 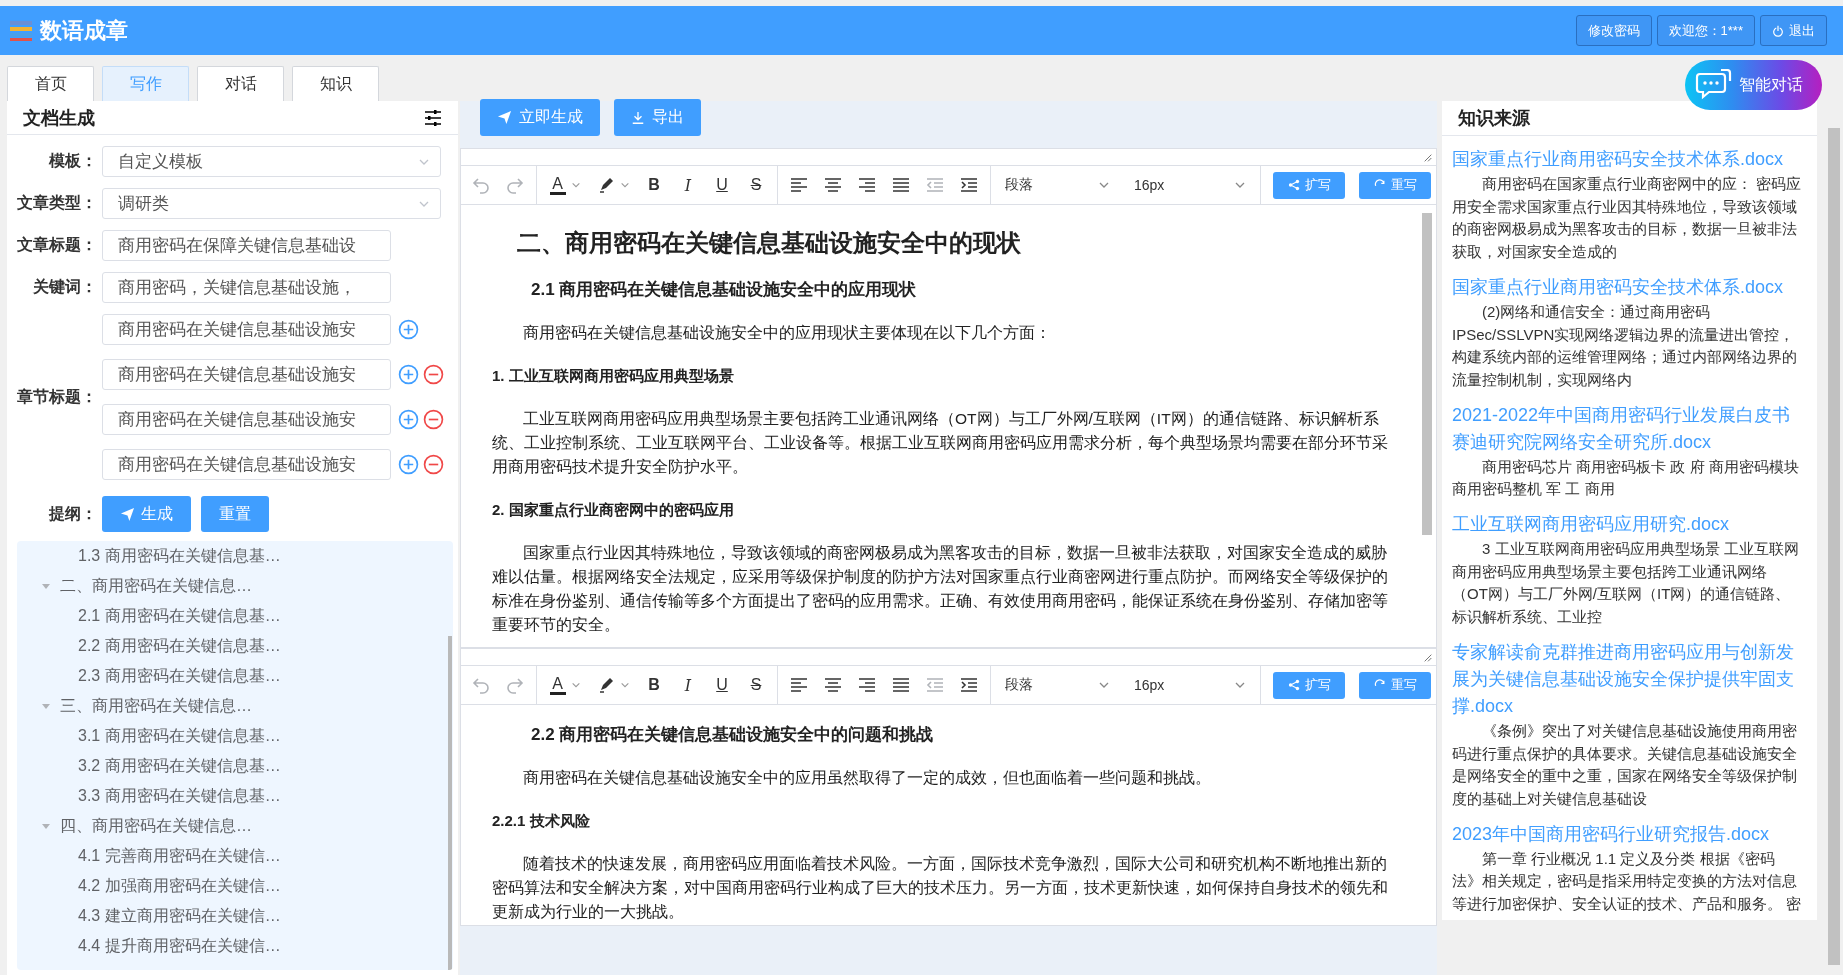 What do you see at coordinates (1627, 218) in the screenshot?
I see `source-snippet: 商用密码在国家重点行业商密网中的应： 密码应用安全需求国家重点行业因其特殊地位，导致该领域的商密网极易成为黑客攻击的目标，数据一旦被非法获取，对国家安全造成的` at bounding box center [1627, 218].